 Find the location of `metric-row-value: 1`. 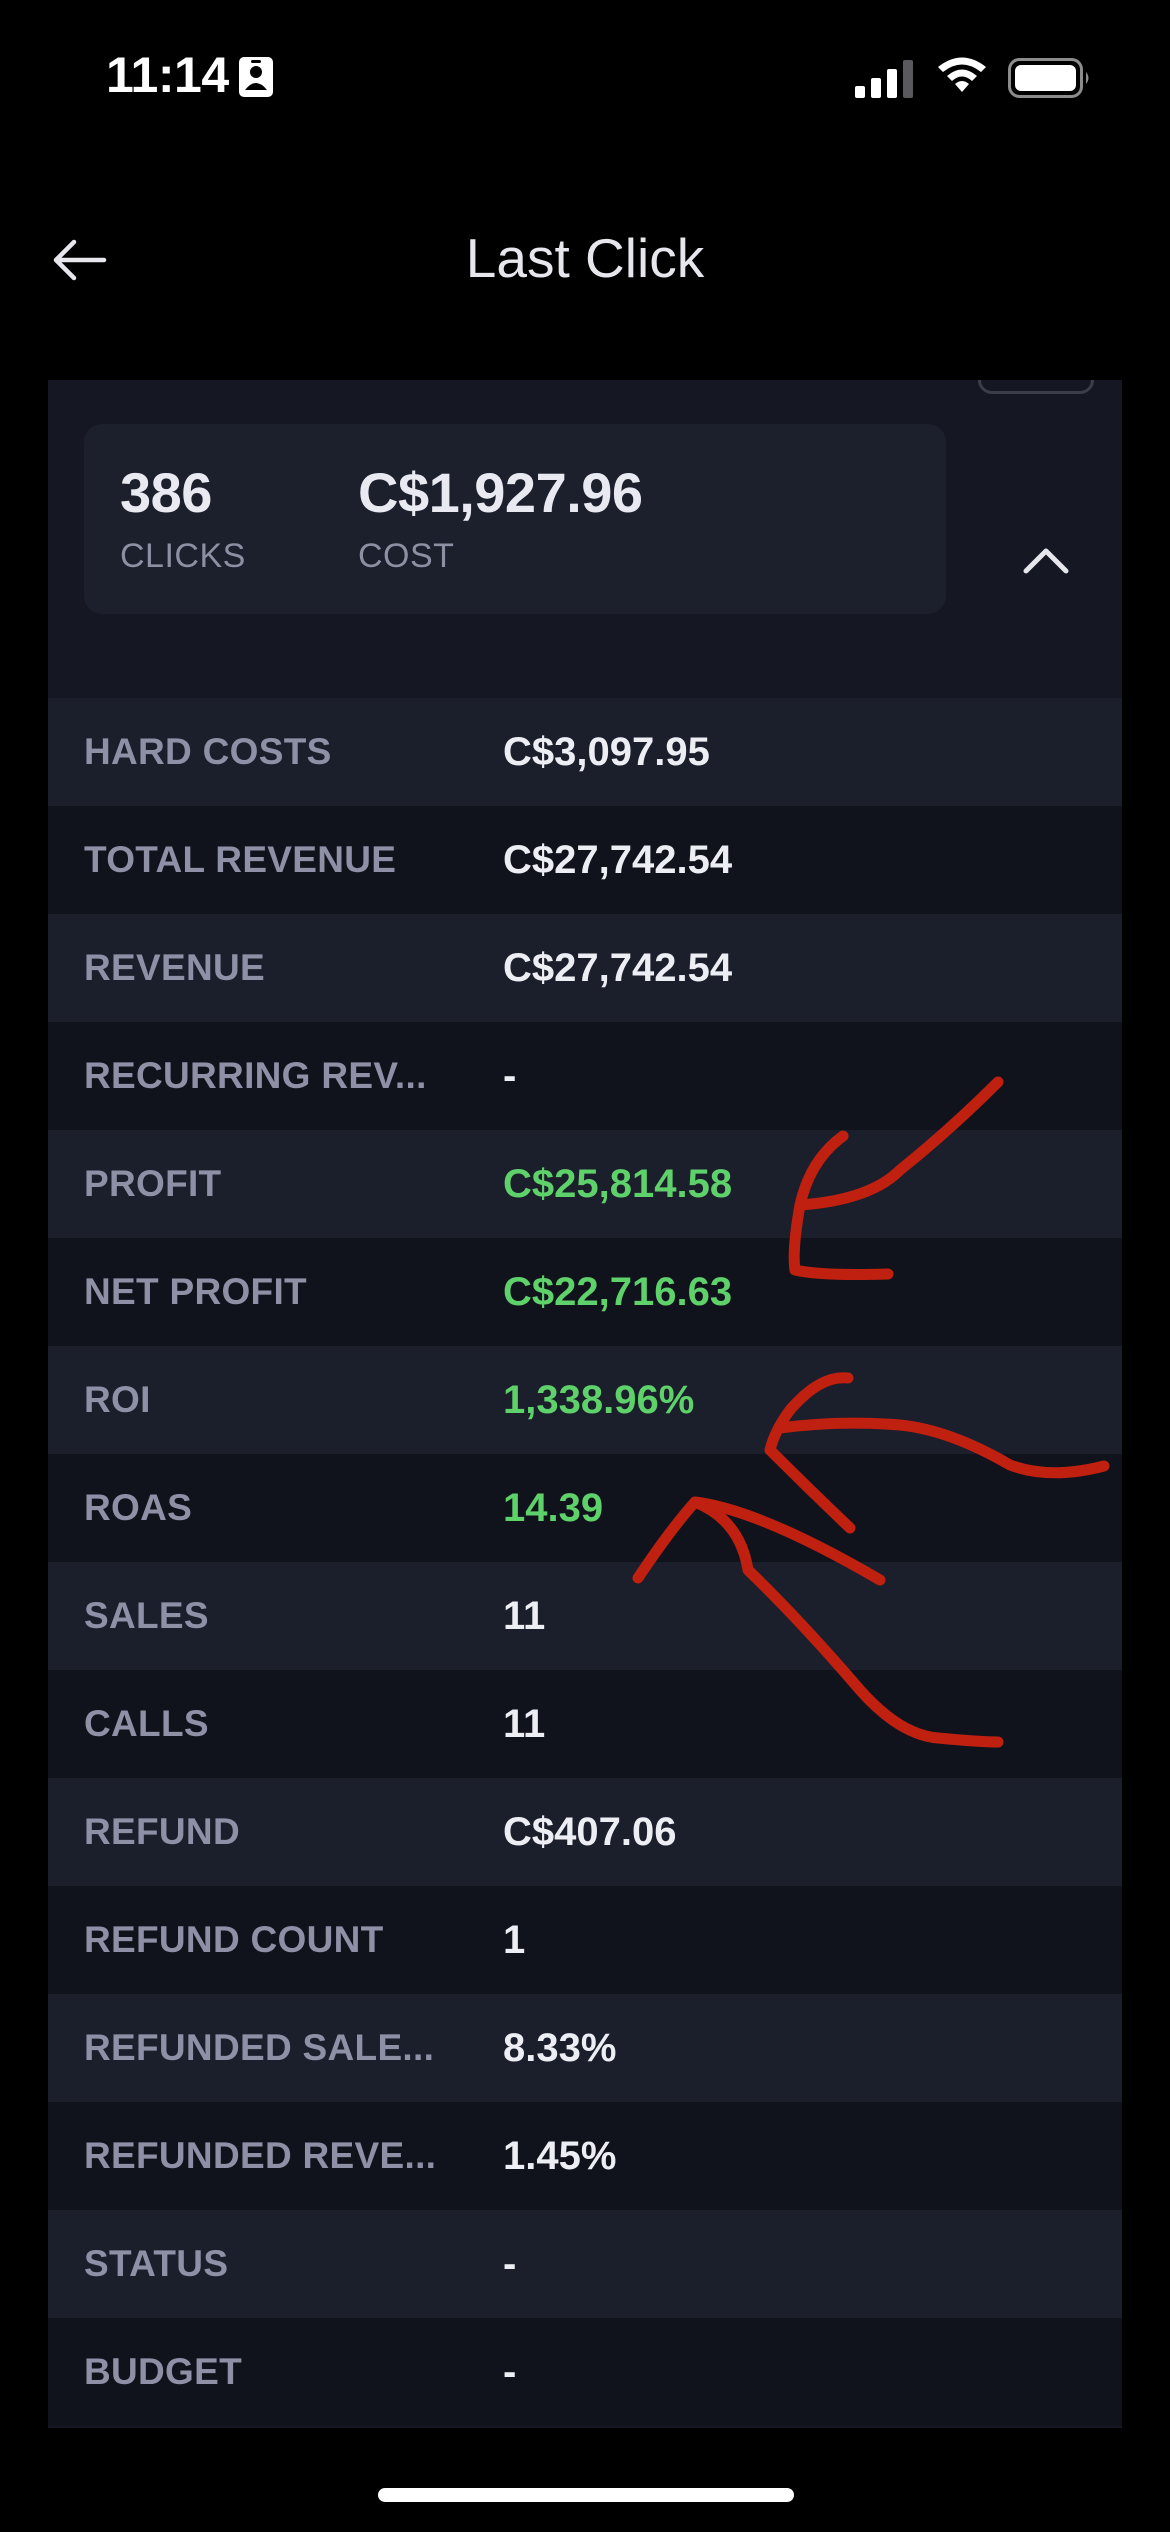

metric-row-value: 1 is located at coordinates (514, 1939).